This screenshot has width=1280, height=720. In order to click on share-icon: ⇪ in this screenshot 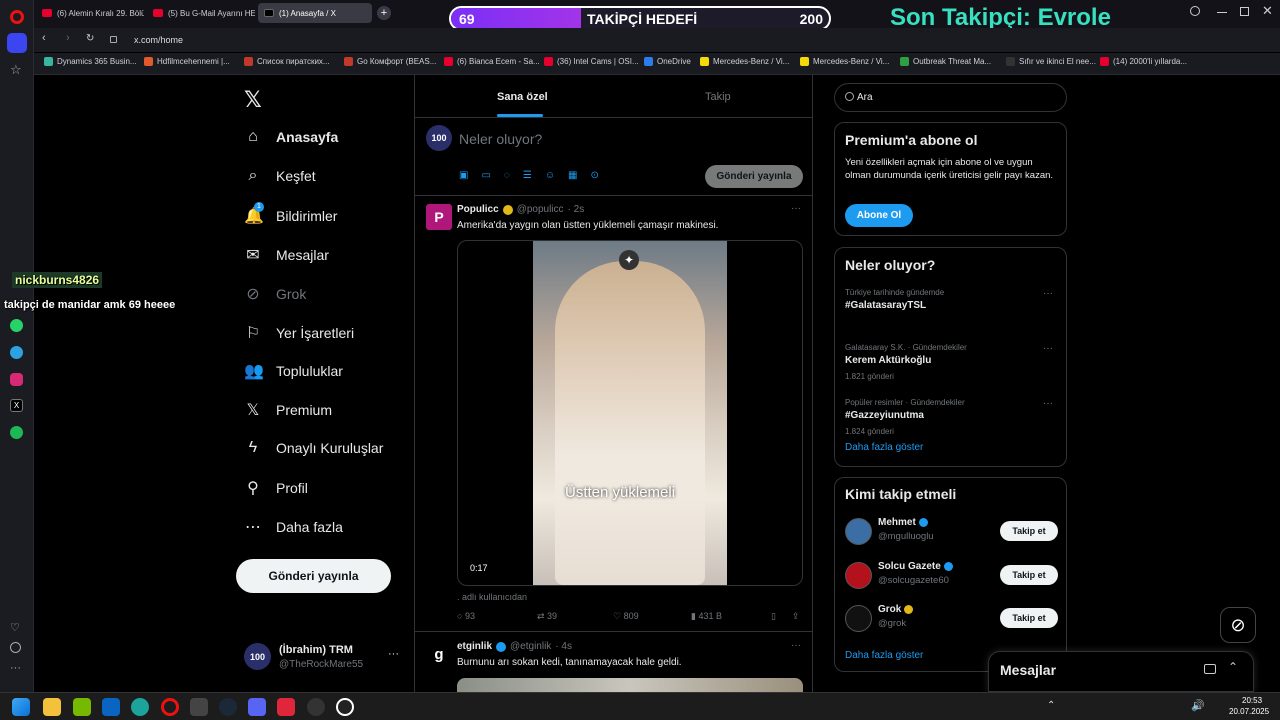, I will do `click(796, 616)`.